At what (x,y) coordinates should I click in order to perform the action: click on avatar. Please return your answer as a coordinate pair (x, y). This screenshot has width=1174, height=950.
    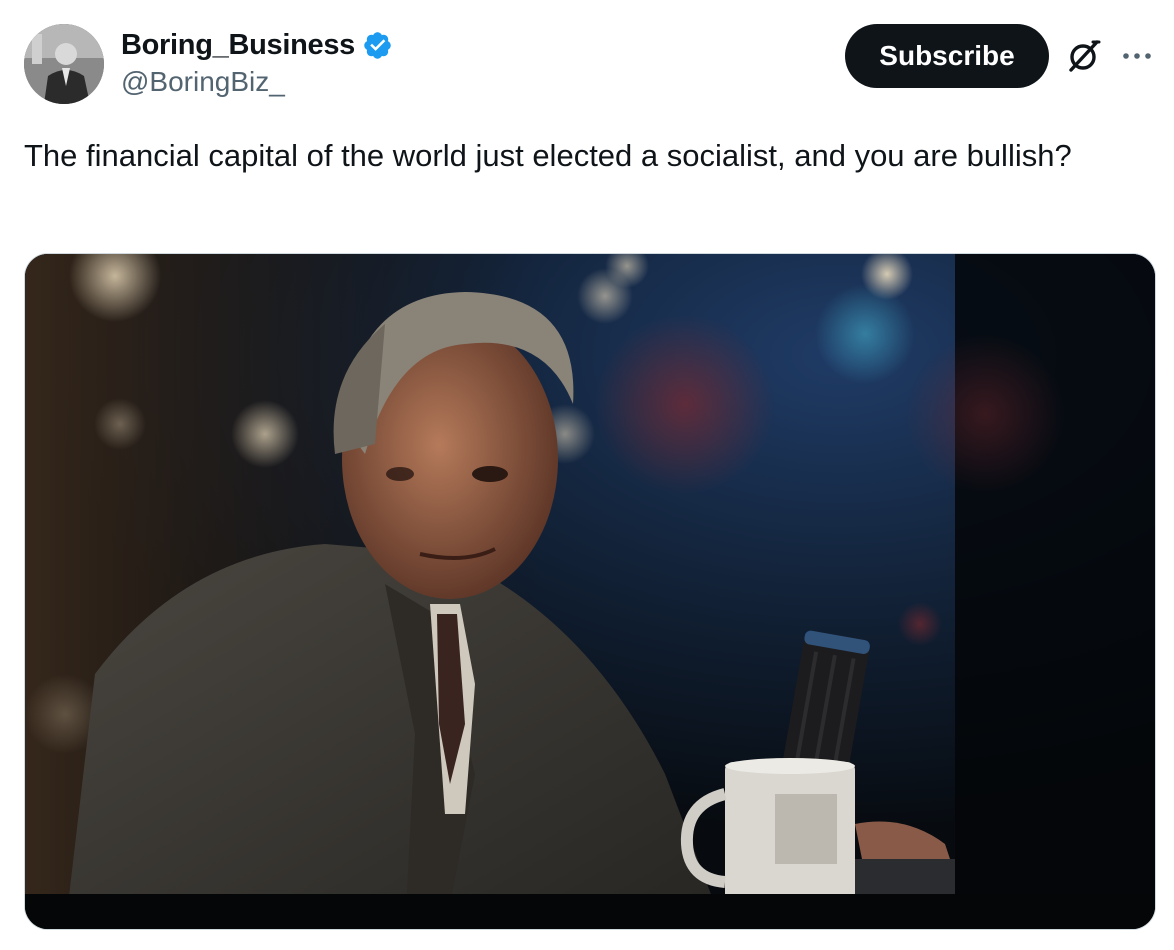
    Looking at the image, I should click on (64, 64).